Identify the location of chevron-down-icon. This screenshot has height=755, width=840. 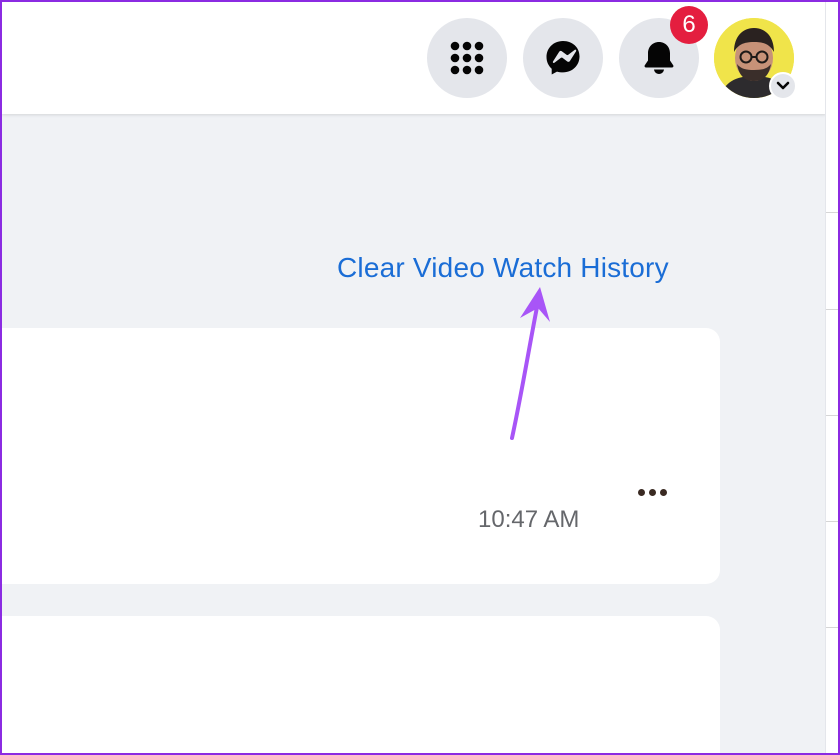
(783, 85).